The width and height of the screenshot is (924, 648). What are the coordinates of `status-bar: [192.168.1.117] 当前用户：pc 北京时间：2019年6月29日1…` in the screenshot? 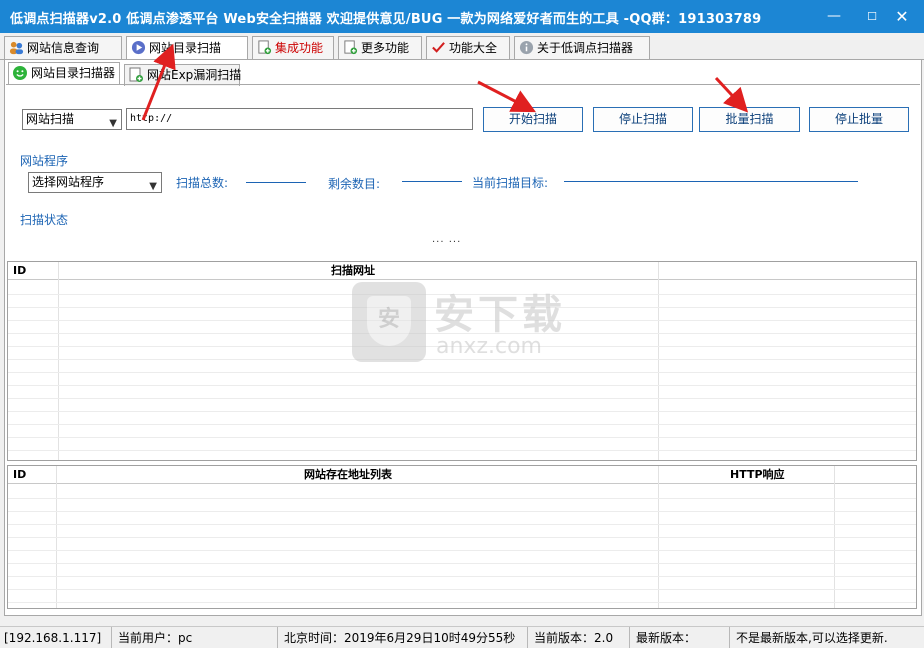 It's located at (462, 637).